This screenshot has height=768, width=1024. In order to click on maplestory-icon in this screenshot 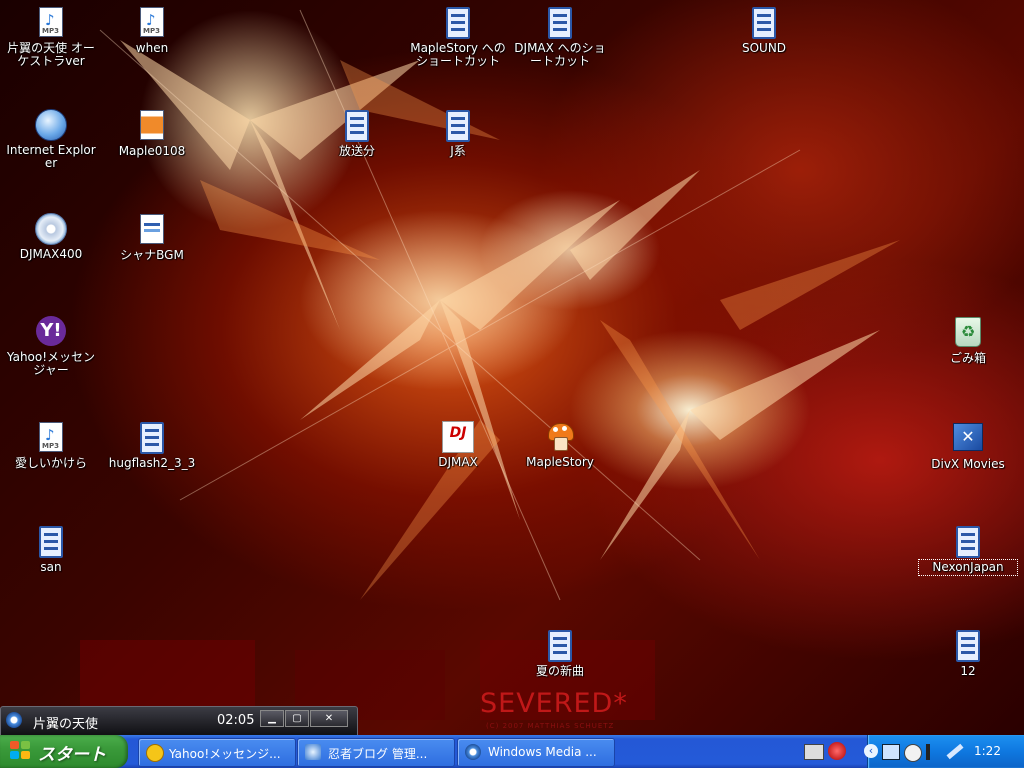, I will do `click(560, 436)`.